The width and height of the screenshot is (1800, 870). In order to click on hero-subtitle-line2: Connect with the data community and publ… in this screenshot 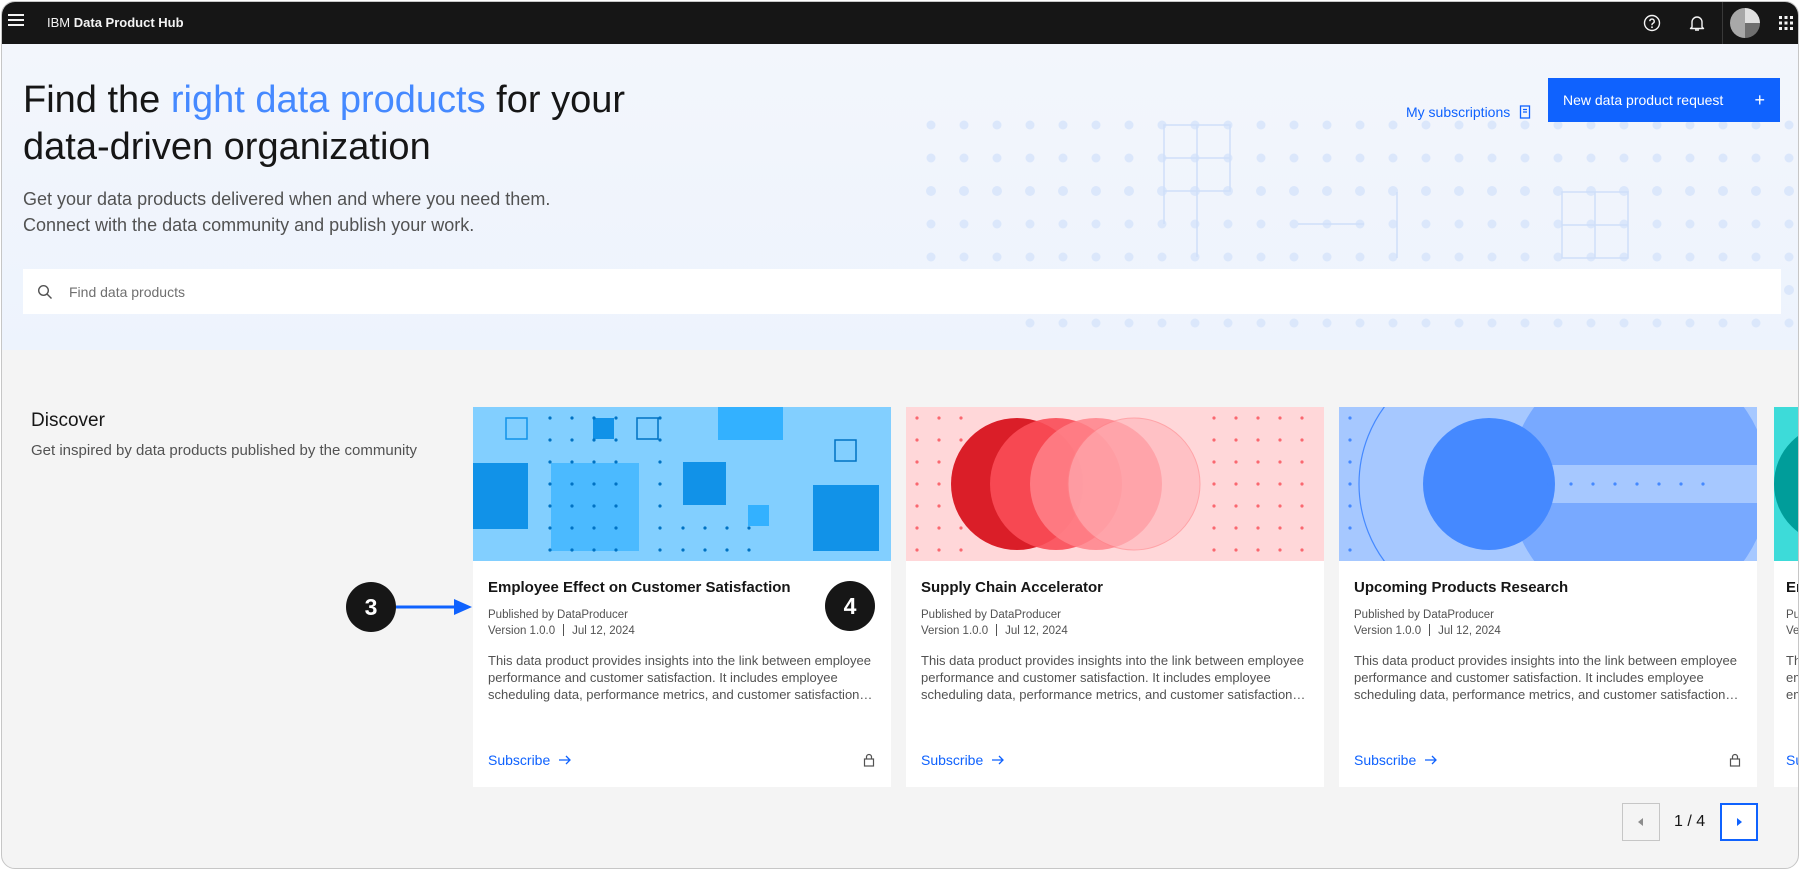, I will do `click(249, 225)`.